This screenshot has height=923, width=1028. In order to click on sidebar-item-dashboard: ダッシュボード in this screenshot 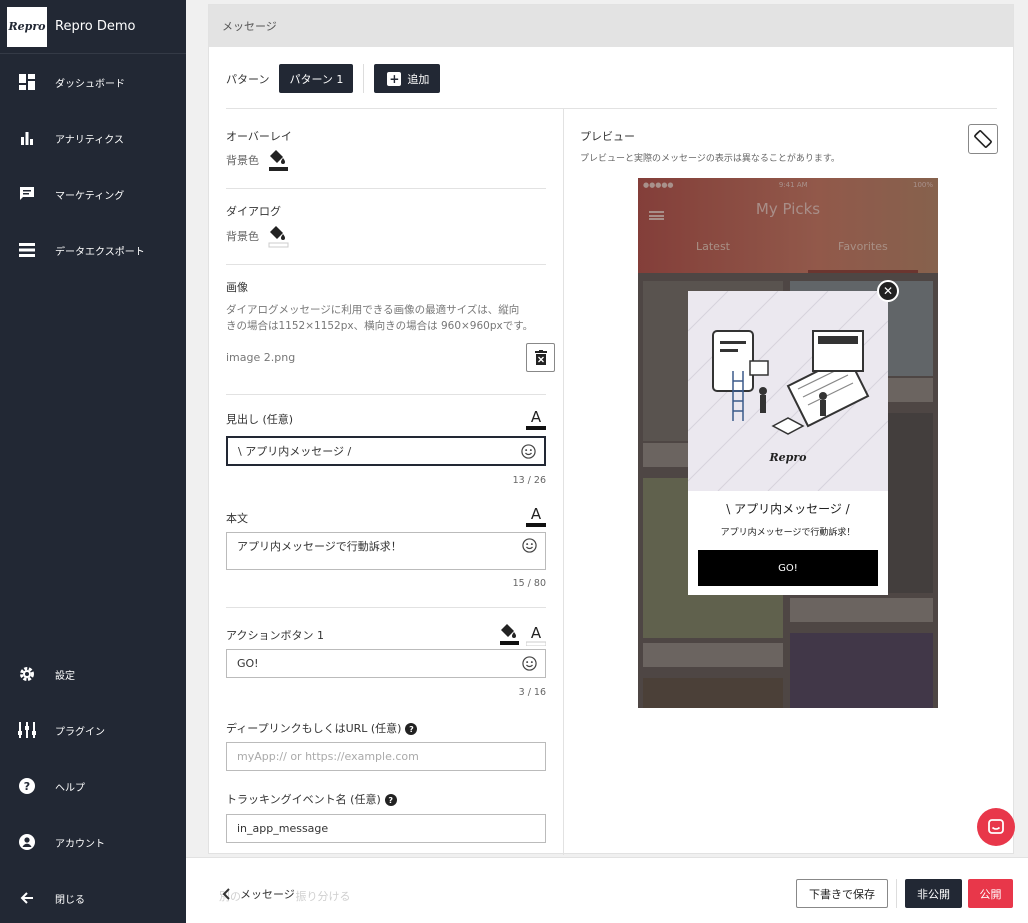, I will do `click(93, 82)`.